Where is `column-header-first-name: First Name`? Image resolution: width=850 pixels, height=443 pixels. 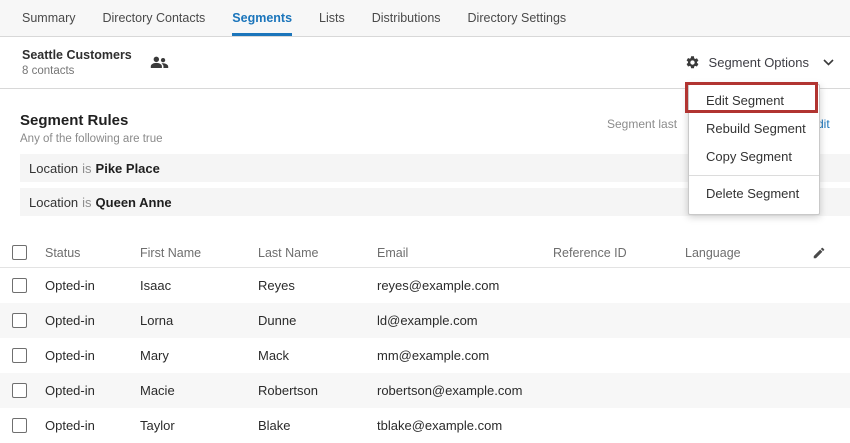 column-header-first-name: First Name is located at coordinates (171, 252).